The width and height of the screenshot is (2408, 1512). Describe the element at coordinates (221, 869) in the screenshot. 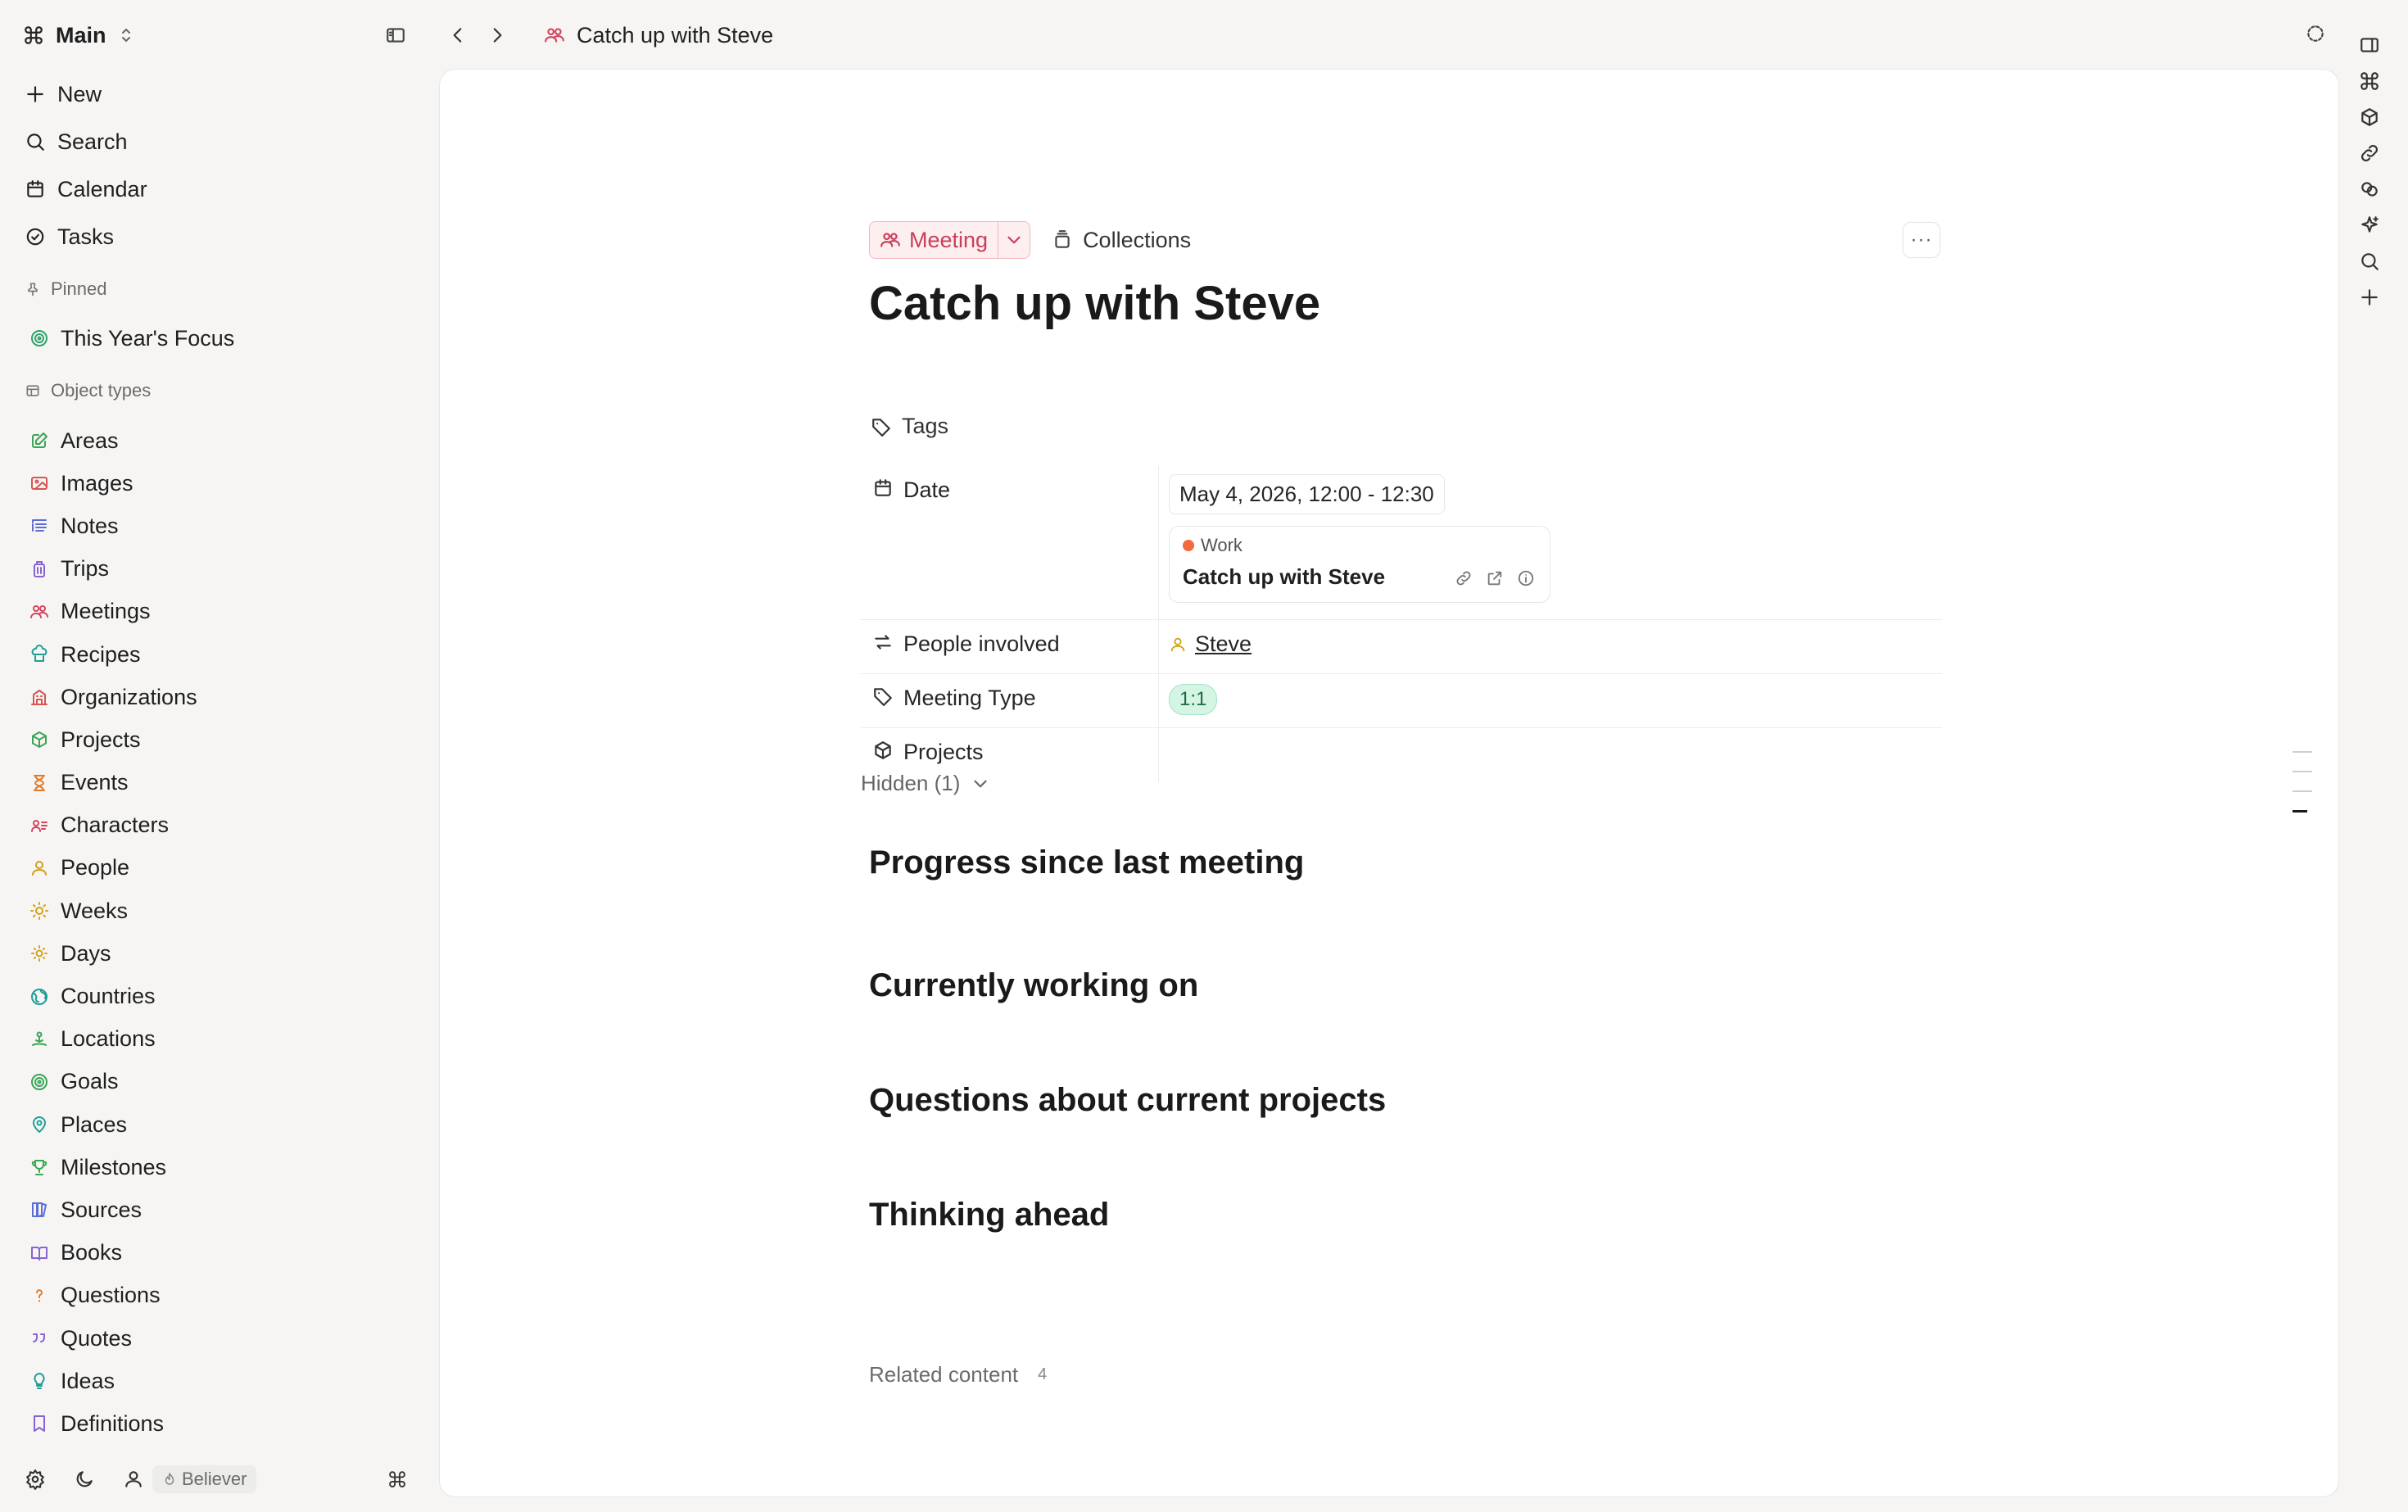

I see `sidebar-item-people: People` at that location.